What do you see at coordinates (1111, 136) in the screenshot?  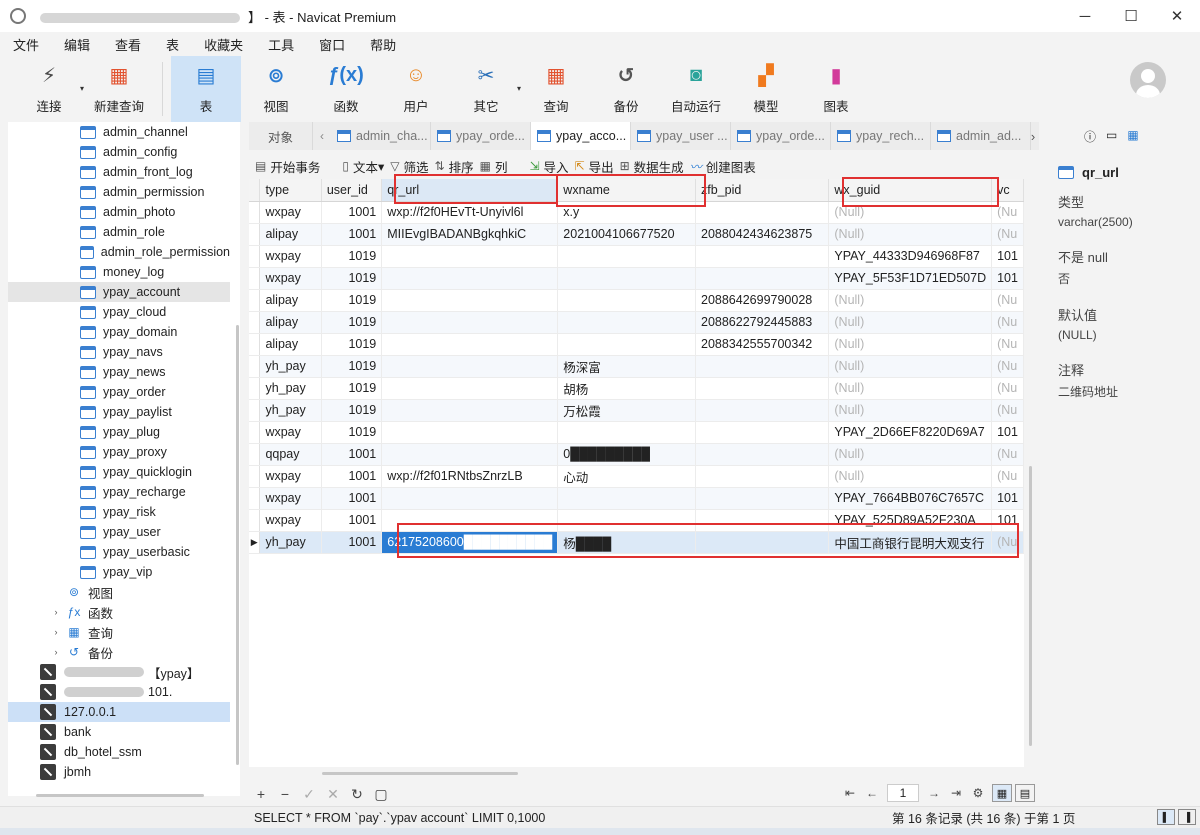 I see `ddl-icon: ▭` at bounding box center [1111, 136].